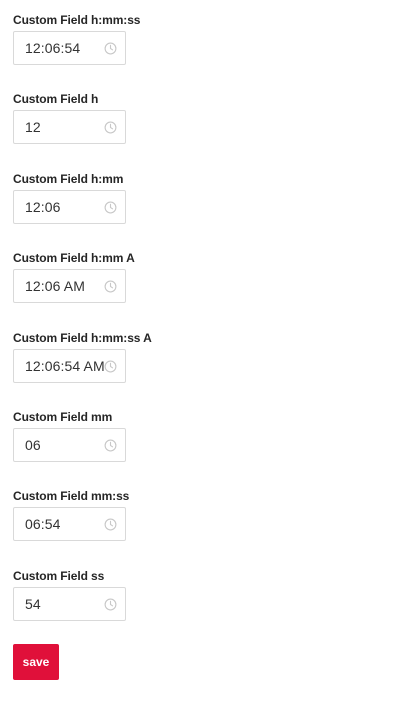  I want to click on field-label: Custom Field ss, so click(59, 575).